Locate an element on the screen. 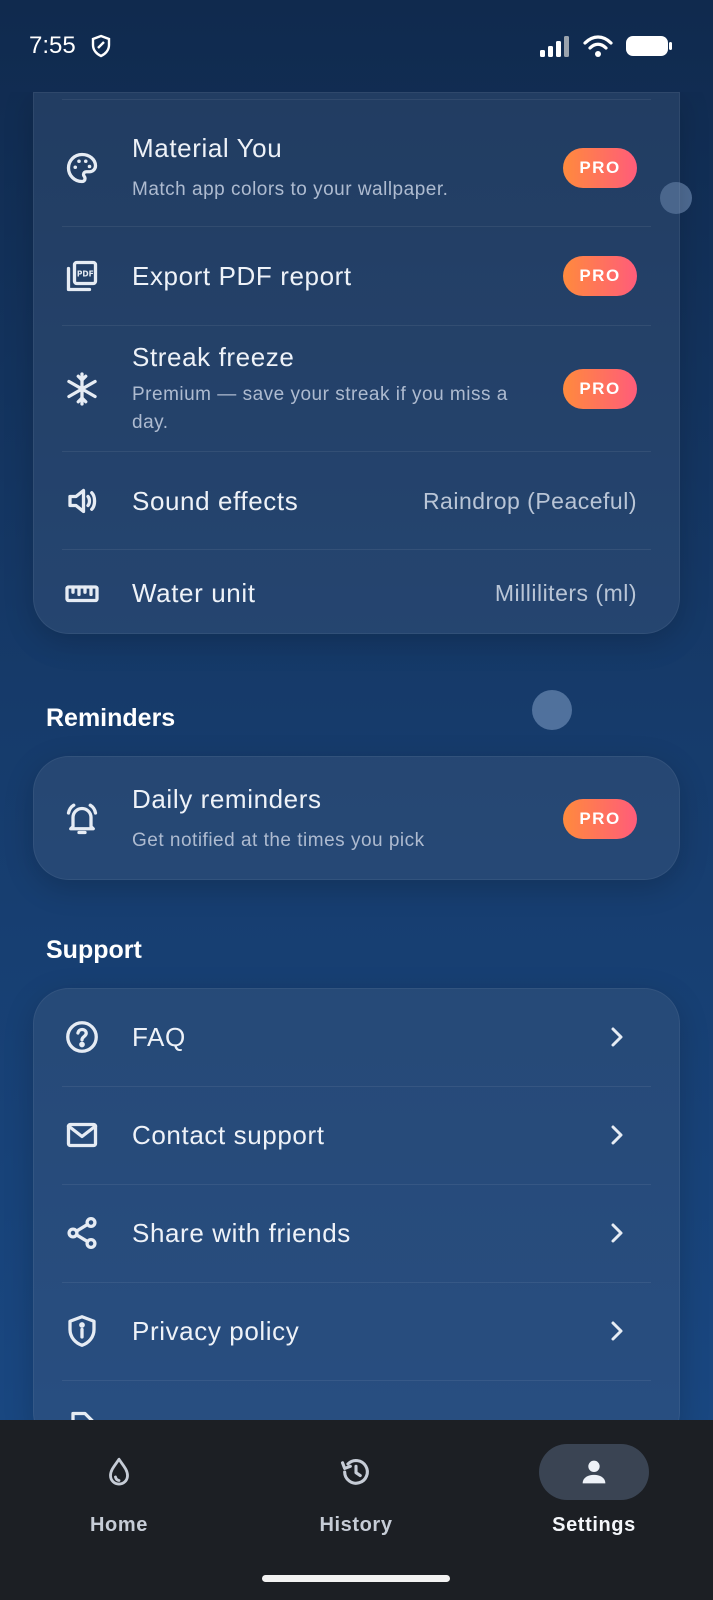 The image size is (713, 1600). decor-bubble is located at coordinates (552, 710).